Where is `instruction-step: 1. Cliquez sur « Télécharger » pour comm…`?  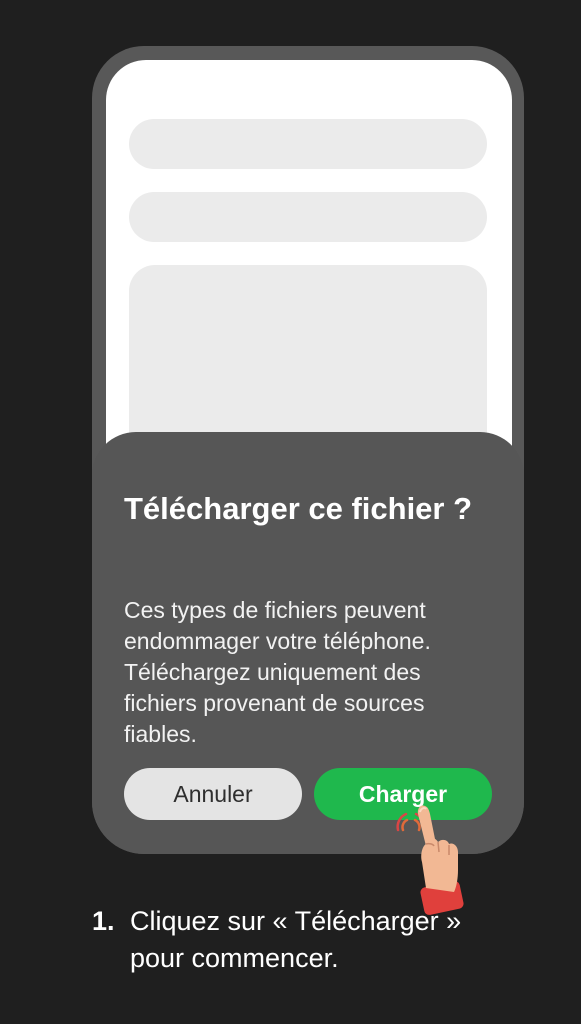 instruction-step: 1. Cliquez sur « Télécharger » pour comm… is located at coordinates (302, 940).